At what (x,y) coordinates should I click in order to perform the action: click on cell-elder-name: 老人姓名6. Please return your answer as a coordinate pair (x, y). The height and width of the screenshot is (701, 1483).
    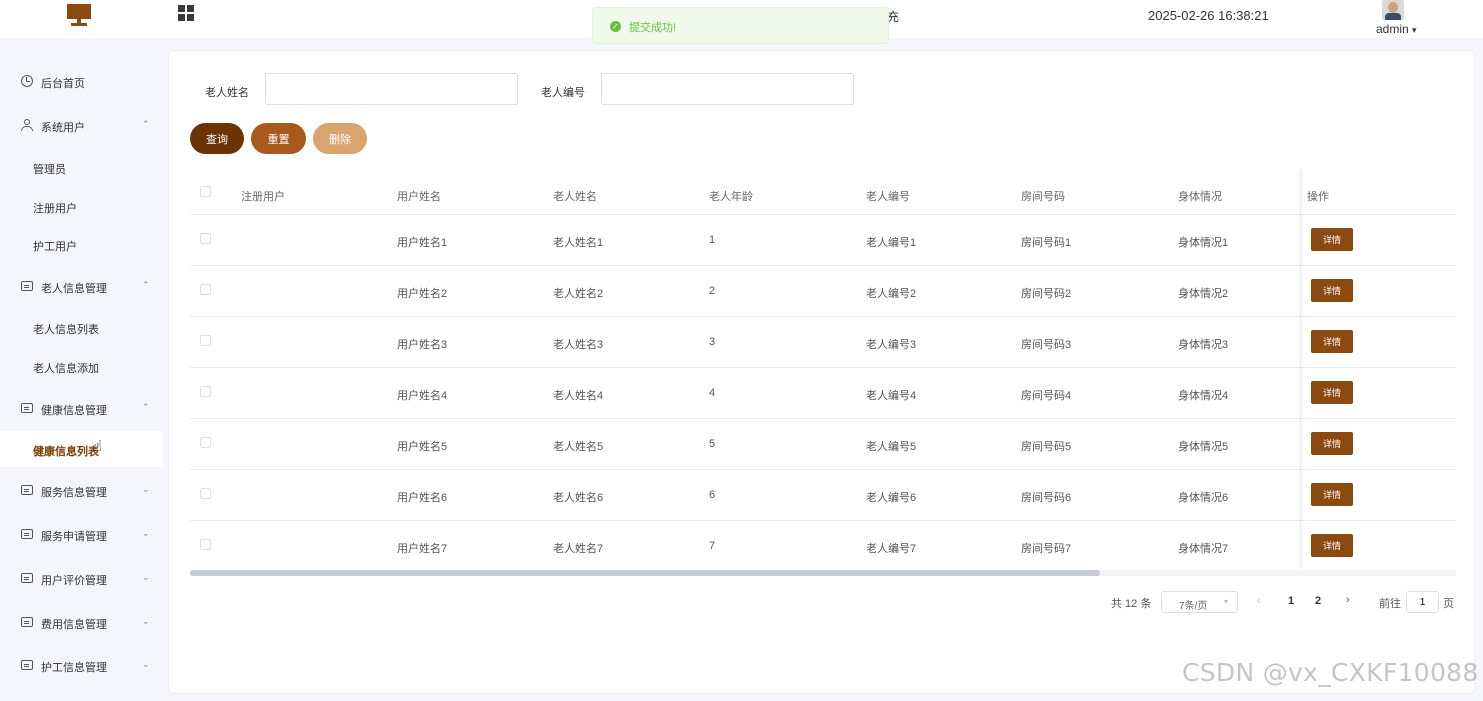
    Looking at the image, I should click on (578, 498).